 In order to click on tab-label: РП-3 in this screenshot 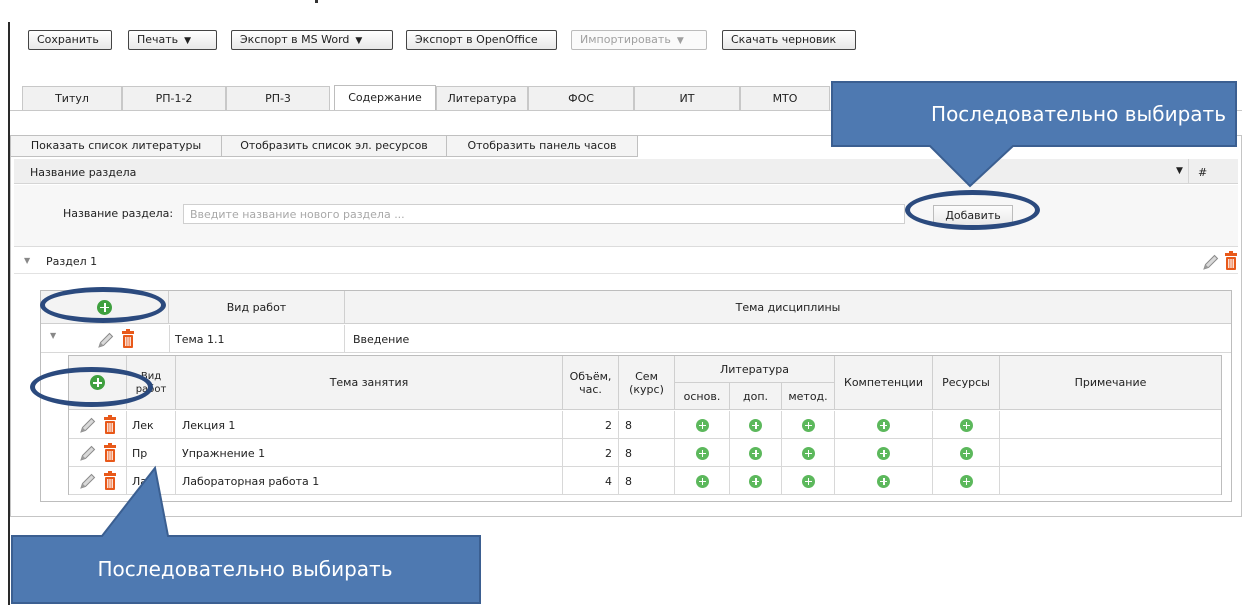, I will do `click(278, 98)`.